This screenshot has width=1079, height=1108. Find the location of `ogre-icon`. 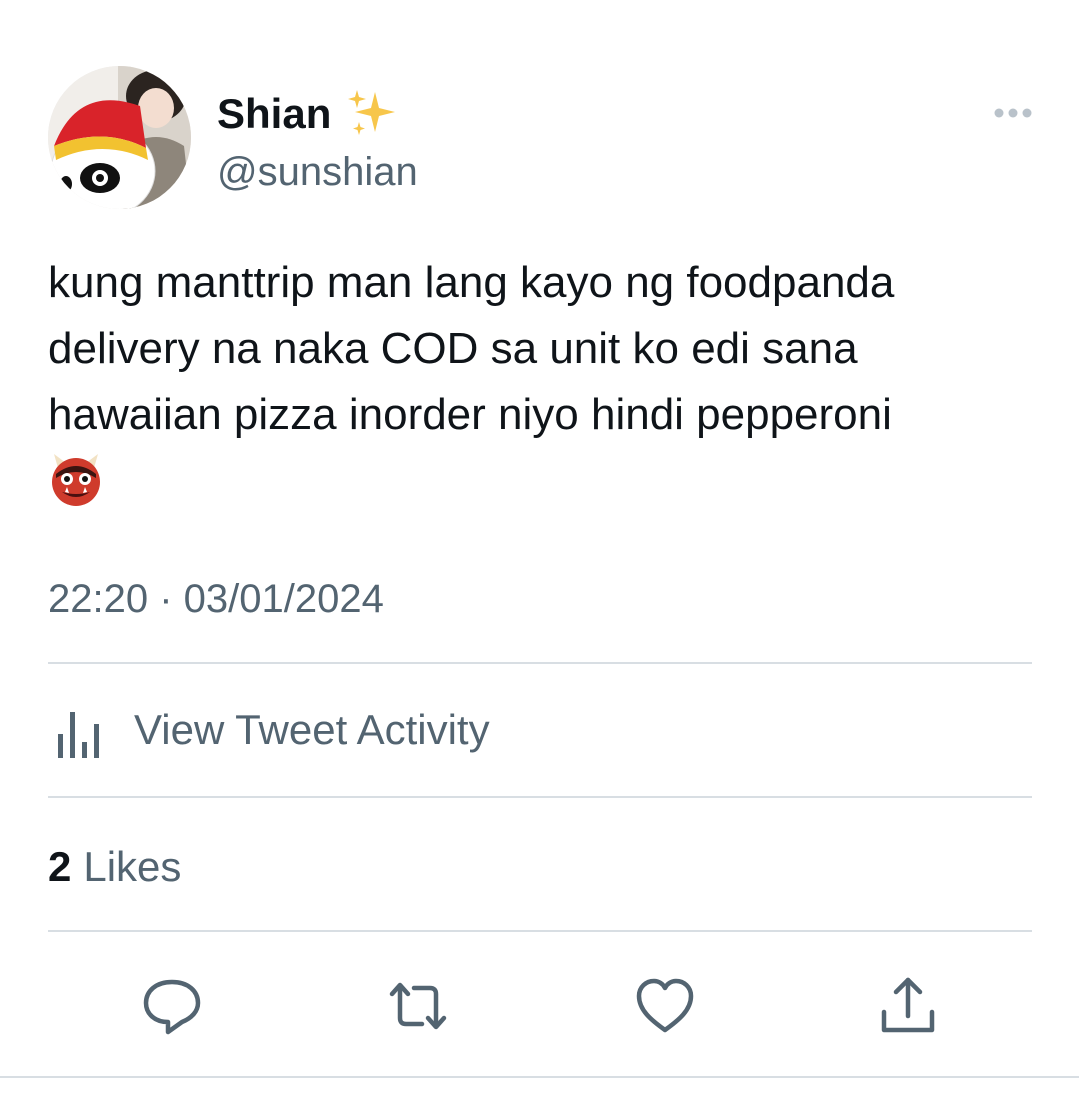

ogre-icon is located at coordinates (76, 480).